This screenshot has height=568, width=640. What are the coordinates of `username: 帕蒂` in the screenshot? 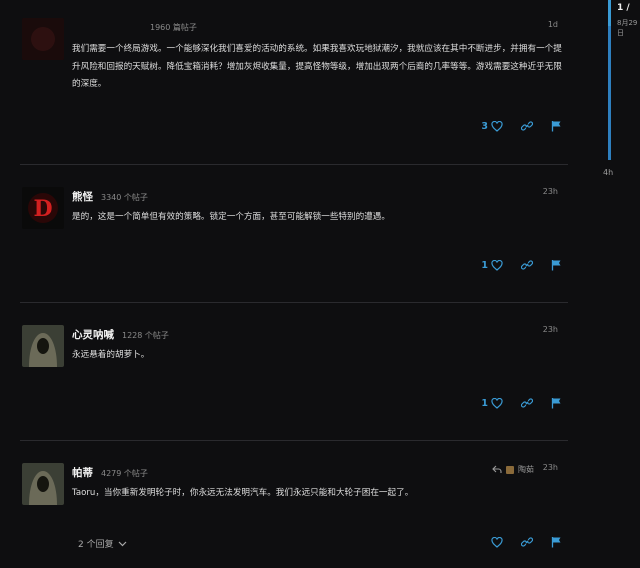 It's located at (82, 472).